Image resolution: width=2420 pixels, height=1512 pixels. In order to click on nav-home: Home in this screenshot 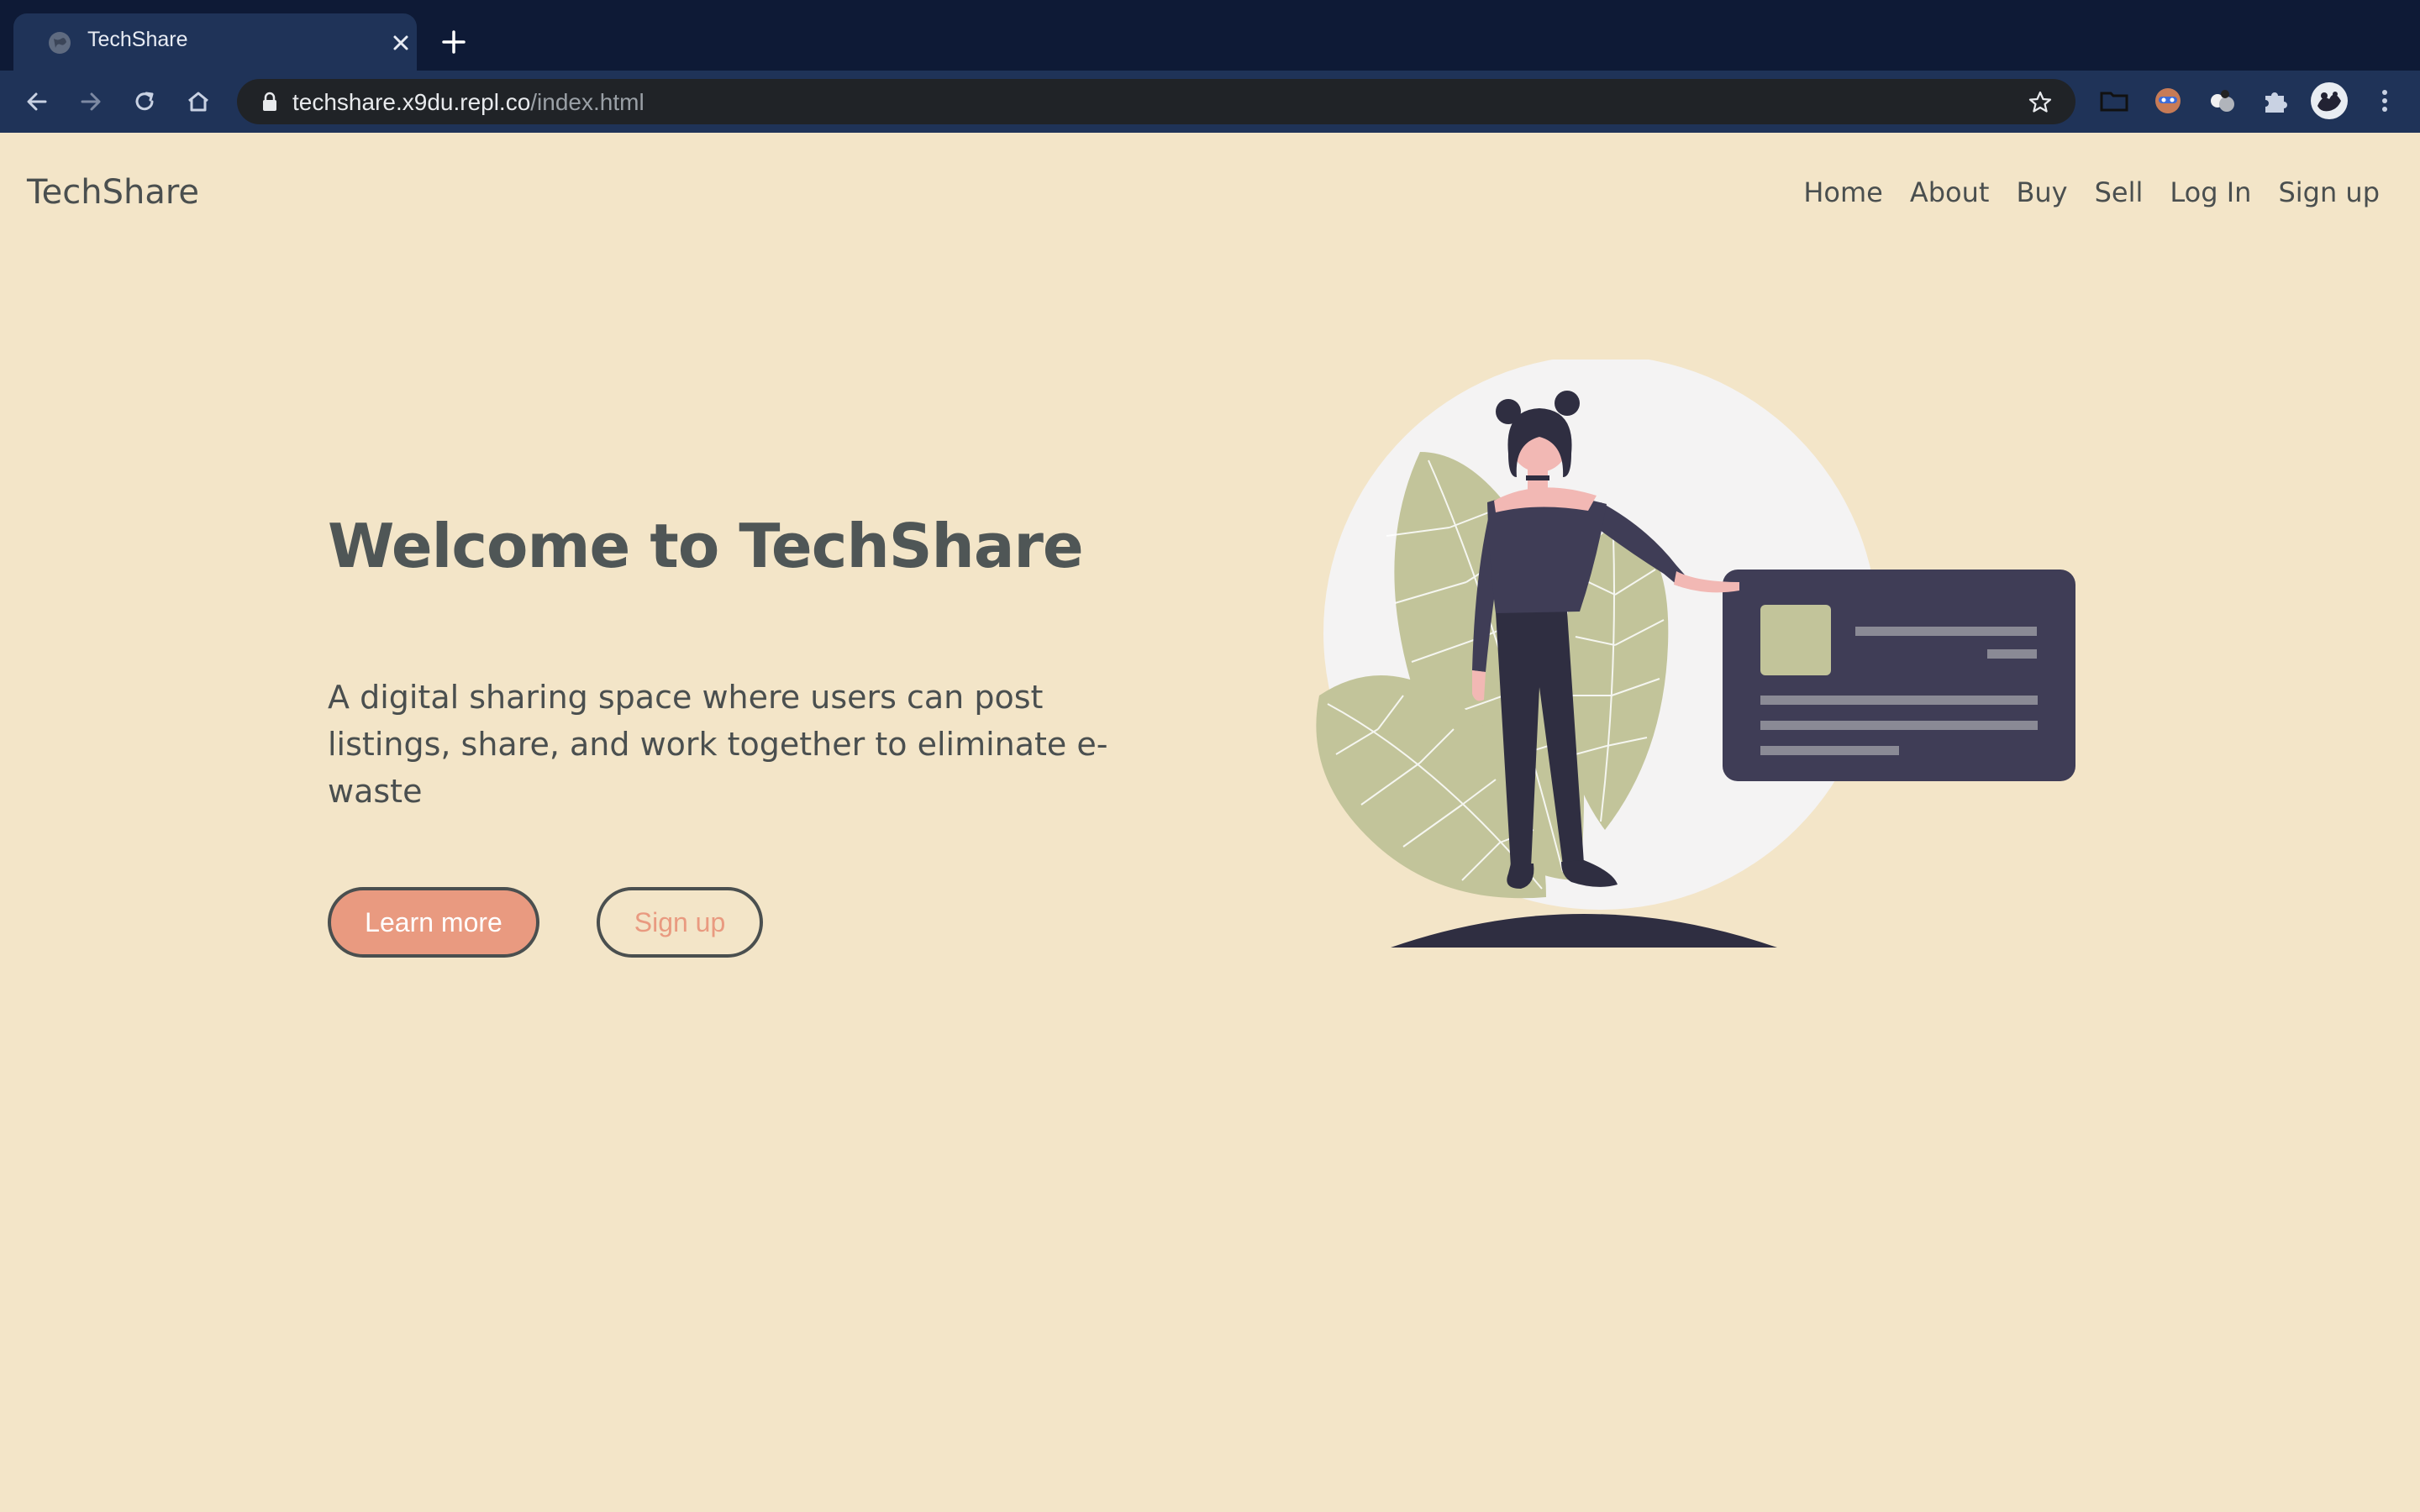, I will do `click(1843, 192)`.